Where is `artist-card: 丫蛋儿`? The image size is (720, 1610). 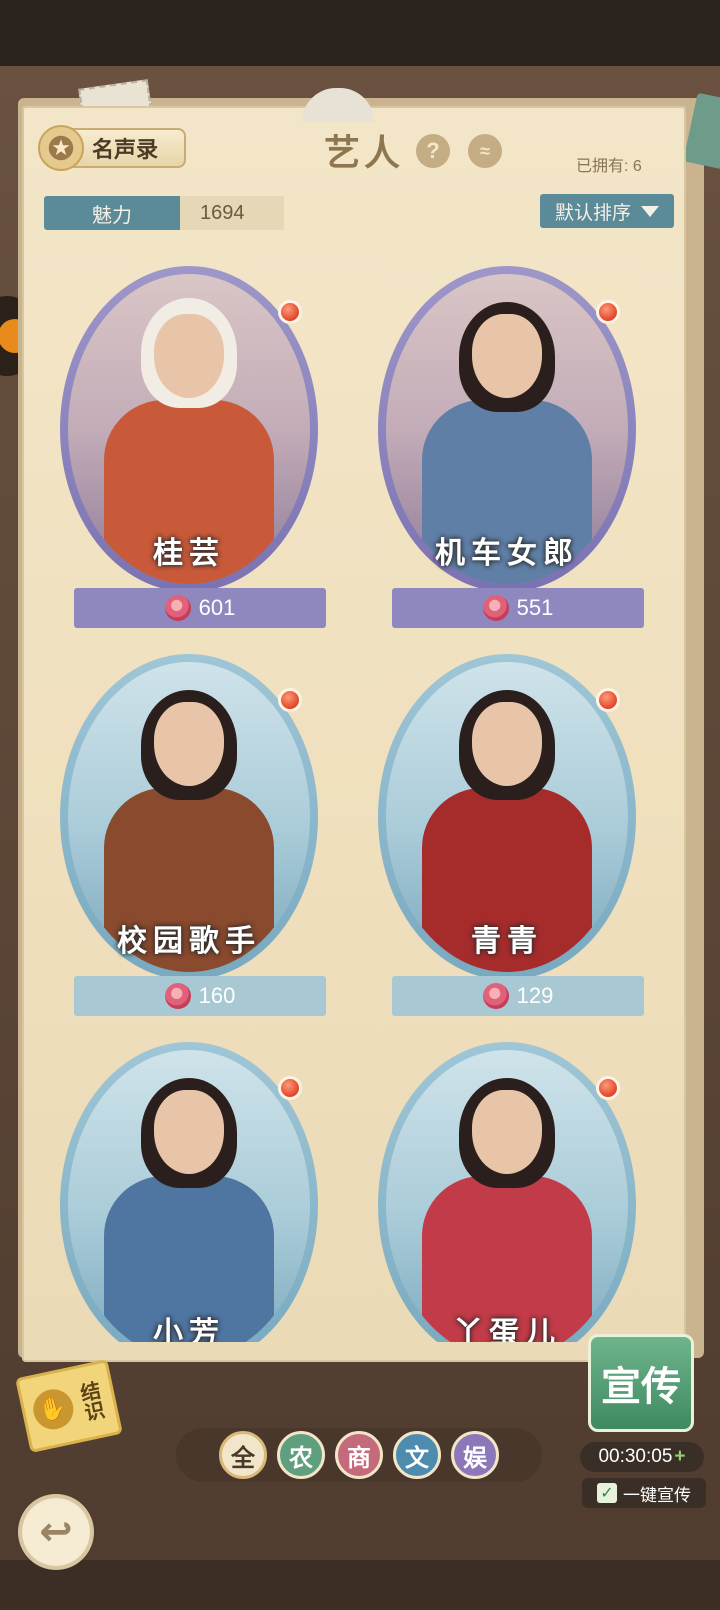 artist-card: 丫蛋儿 is located at coordinates (507, 1192).